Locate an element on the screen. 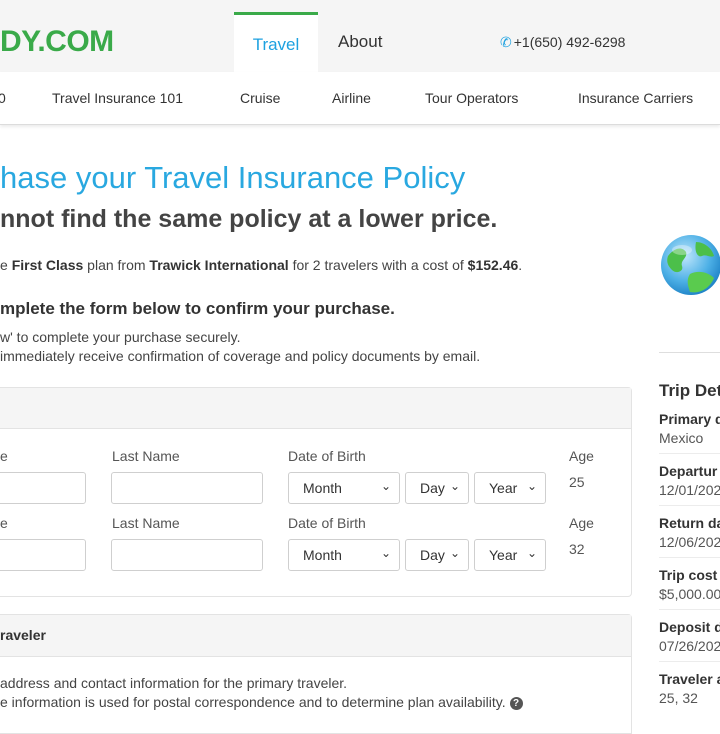 This screenshot has width=720, height=734. plan-name: First Class is located at coordinates (47, 265).